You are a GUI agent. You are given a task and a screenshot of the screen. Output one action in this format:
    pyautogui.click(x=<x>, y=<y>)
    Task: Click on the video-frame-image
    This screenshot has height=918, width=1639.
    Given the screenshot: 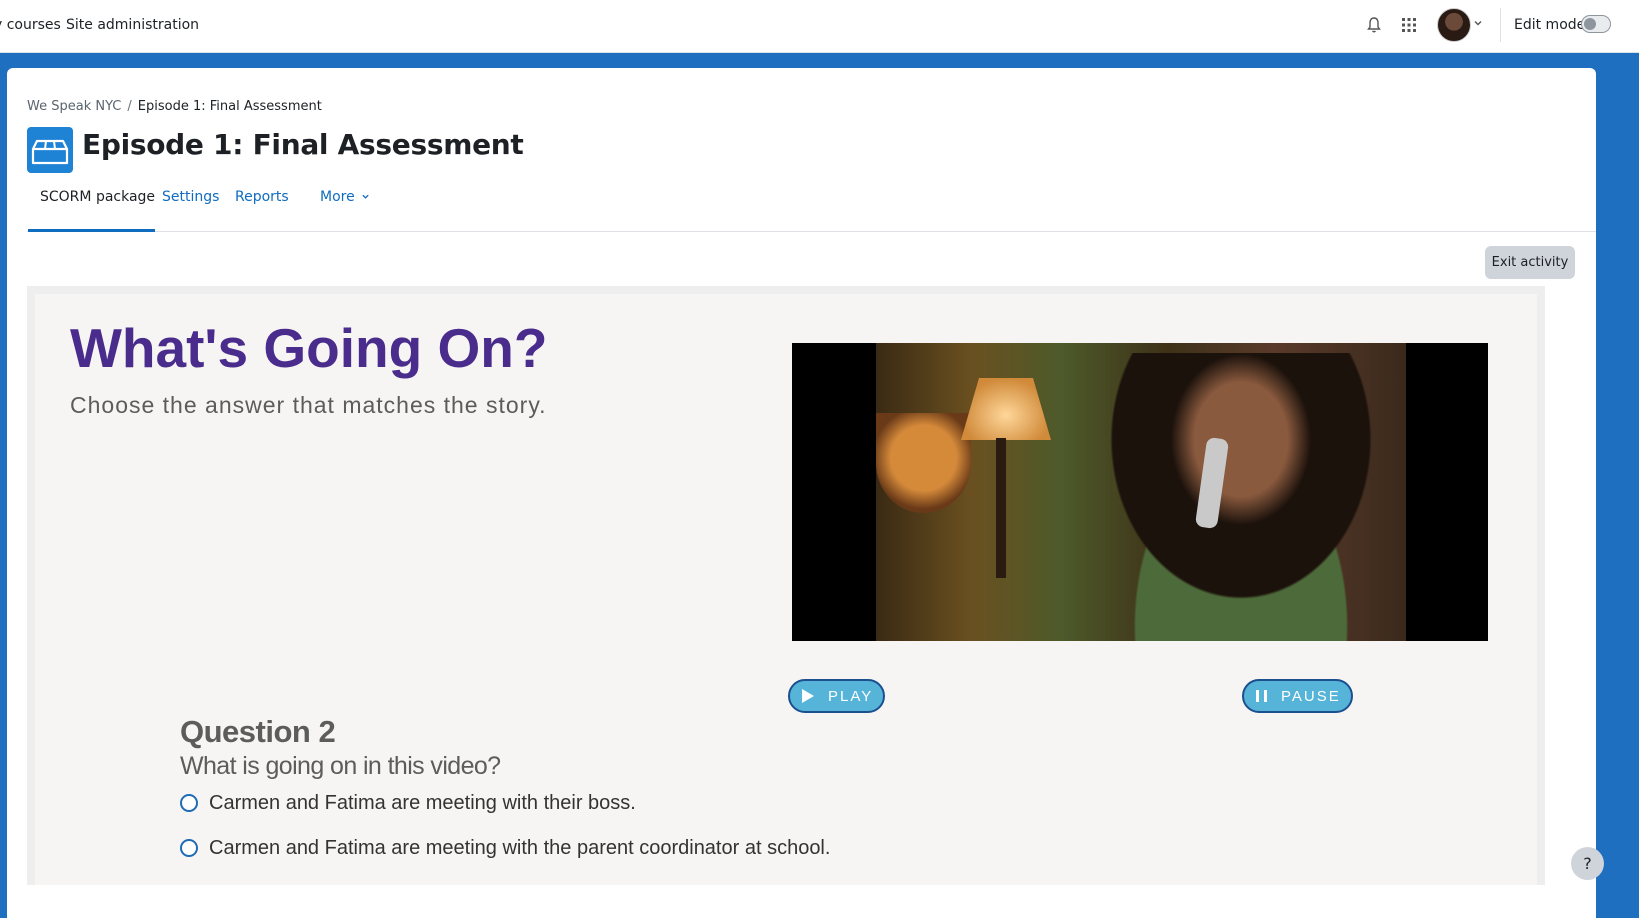 What is the action you would take?
    pyautogui.click(x=1141, y=492)
    